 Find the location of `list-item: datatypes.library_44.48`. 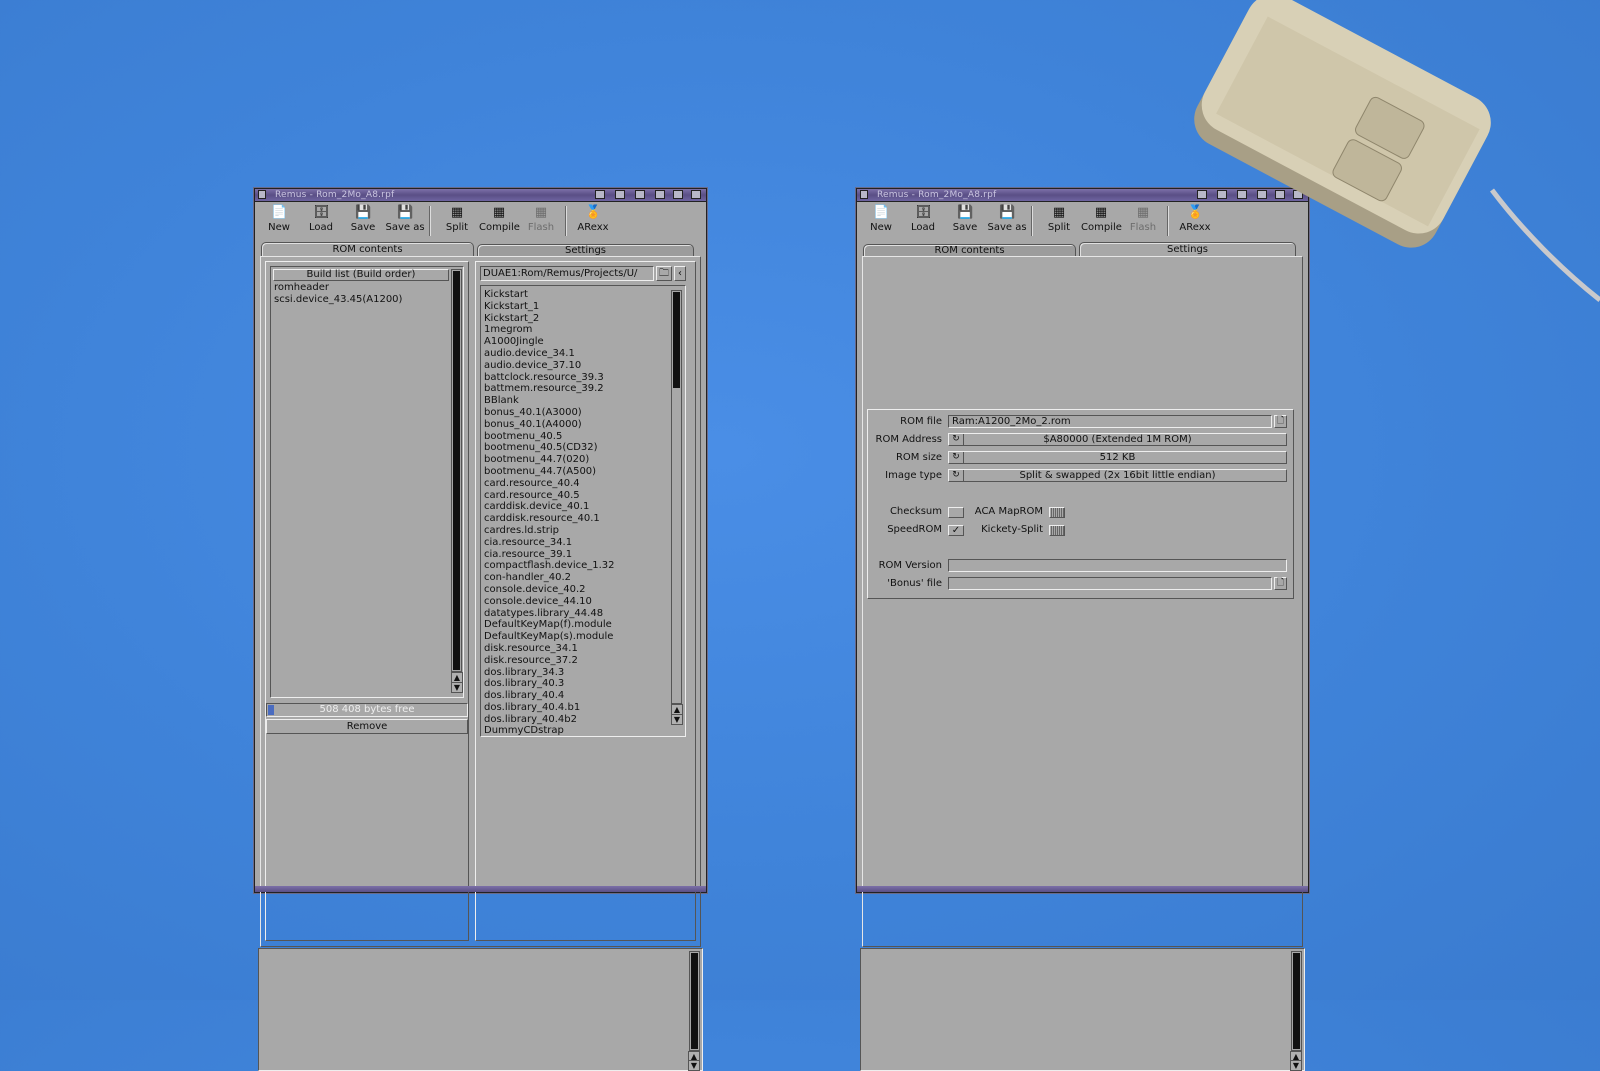

list-item: datatypes.library_44.48 is located at coordinates (549, 614).